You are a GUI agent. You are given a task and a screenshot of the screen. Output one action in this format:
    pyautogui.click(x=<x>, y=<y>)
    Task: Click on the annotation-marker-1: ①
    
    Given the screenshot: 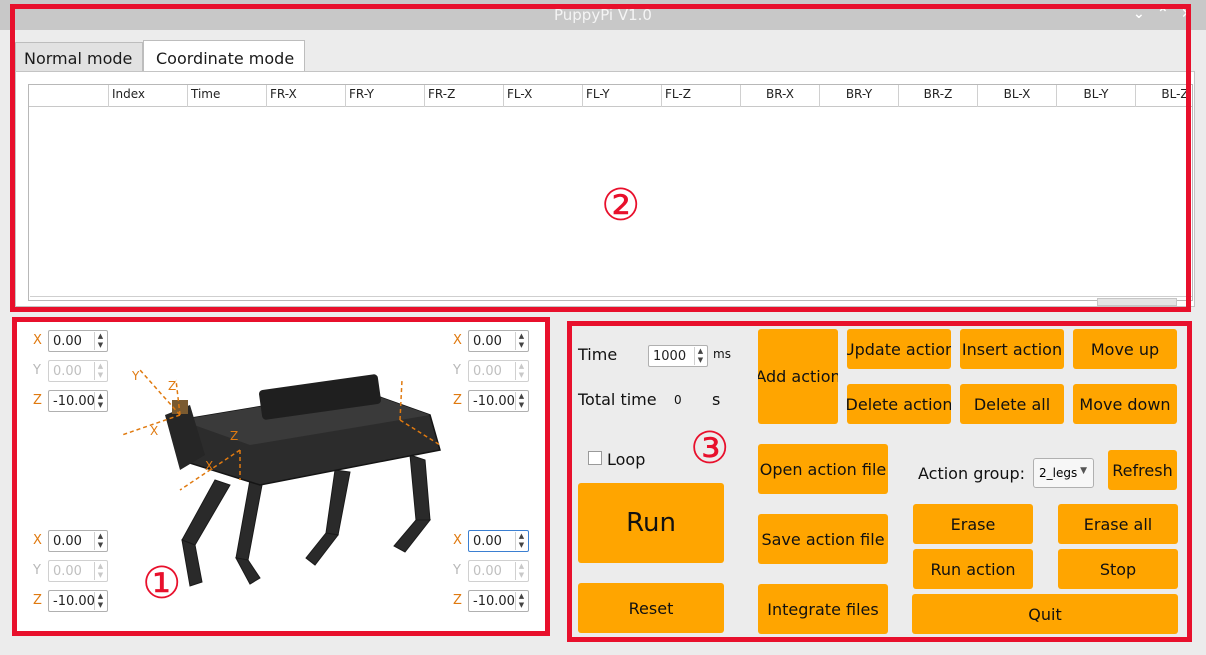 What is the action you would take?
    pyautogui.click(x=162, y=583)
    